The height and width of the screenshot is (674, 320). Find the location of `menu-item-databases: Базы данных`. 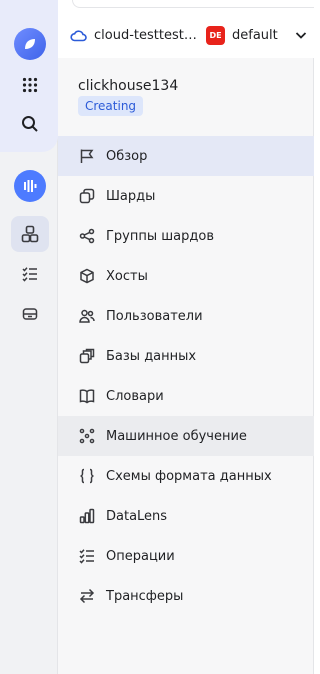

menu-item-databases: Базы данных is located at coordinates (186, 356).